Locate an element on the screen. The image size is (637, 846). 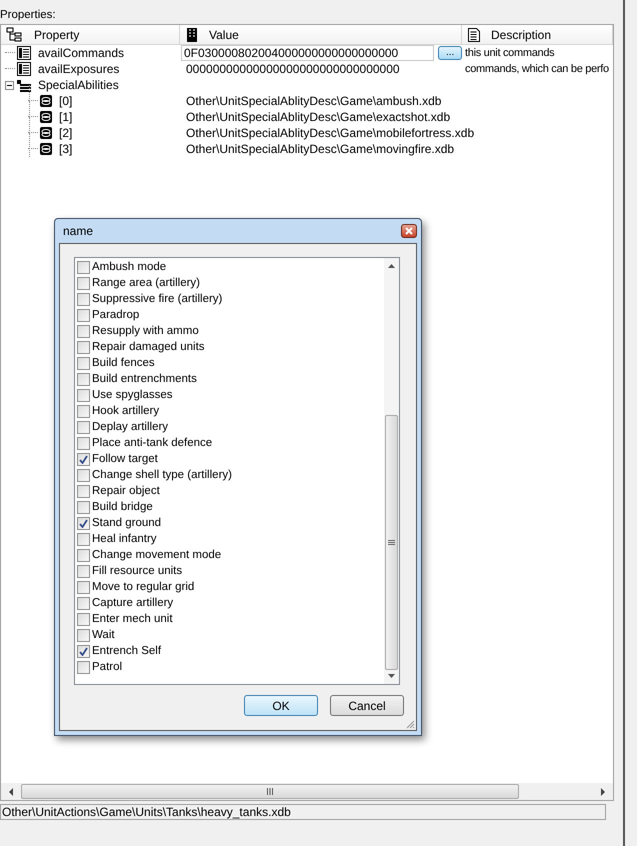
column-label: Property is located at coordinates (57, 35).